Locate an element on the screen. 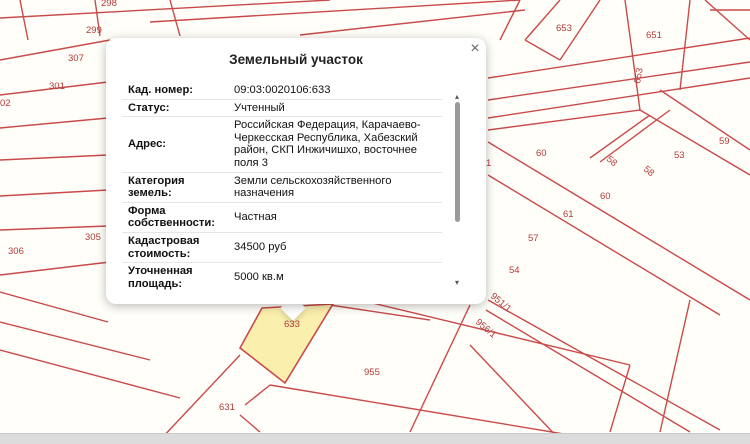 This screenshot has height=444, width=750. plot-label: 59 is located at coordinates (724, 141).